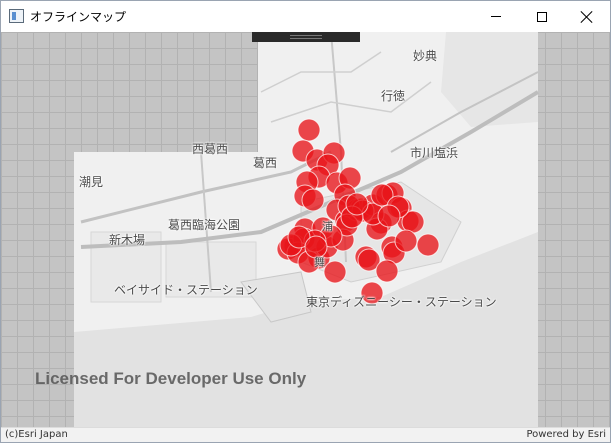 The image size is (611, 443). I want to click on place-label: 潮見, so click(91, 182).